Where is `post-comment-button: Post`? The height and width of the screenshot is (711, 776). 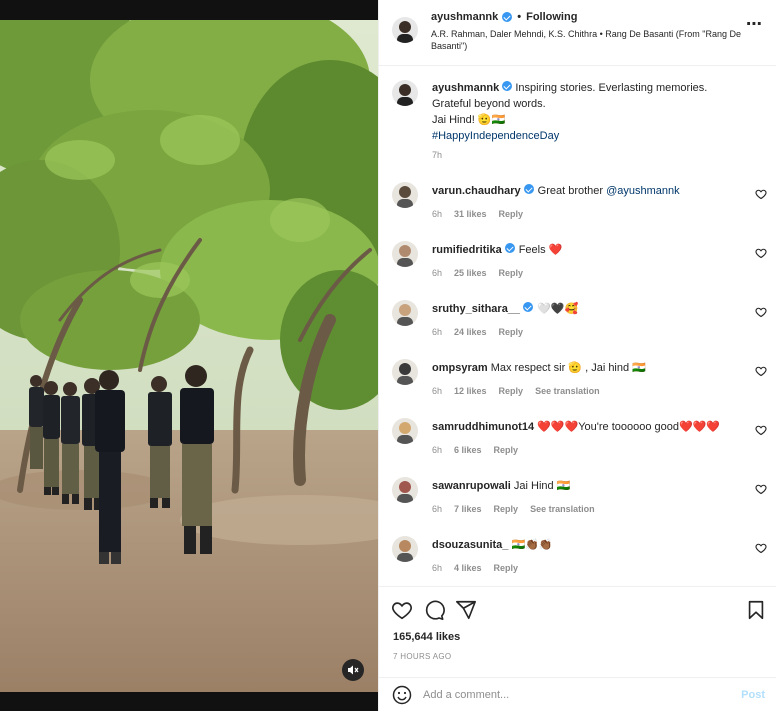
post-comment-button: Post is located at coordinates (753, 695).